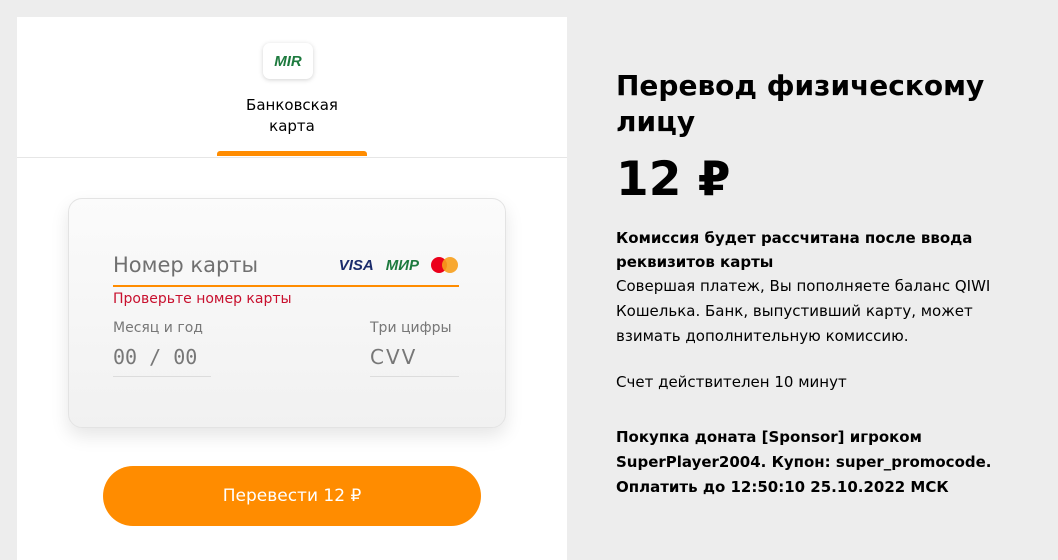 This screenshot has height=560, width=1058. I want to click on payment-method-label: Банковская карта, so click(292, 116).